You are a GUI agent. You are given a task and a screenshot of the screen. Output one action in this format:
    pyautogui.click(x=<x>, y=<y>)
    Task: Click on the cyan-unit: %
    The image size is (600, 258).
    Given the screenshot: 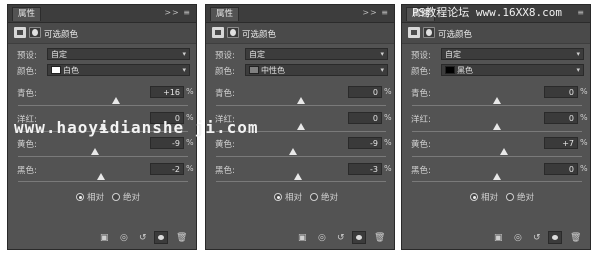 What is the action you would take?
    pyautogui.click(x=584, y=91)
    